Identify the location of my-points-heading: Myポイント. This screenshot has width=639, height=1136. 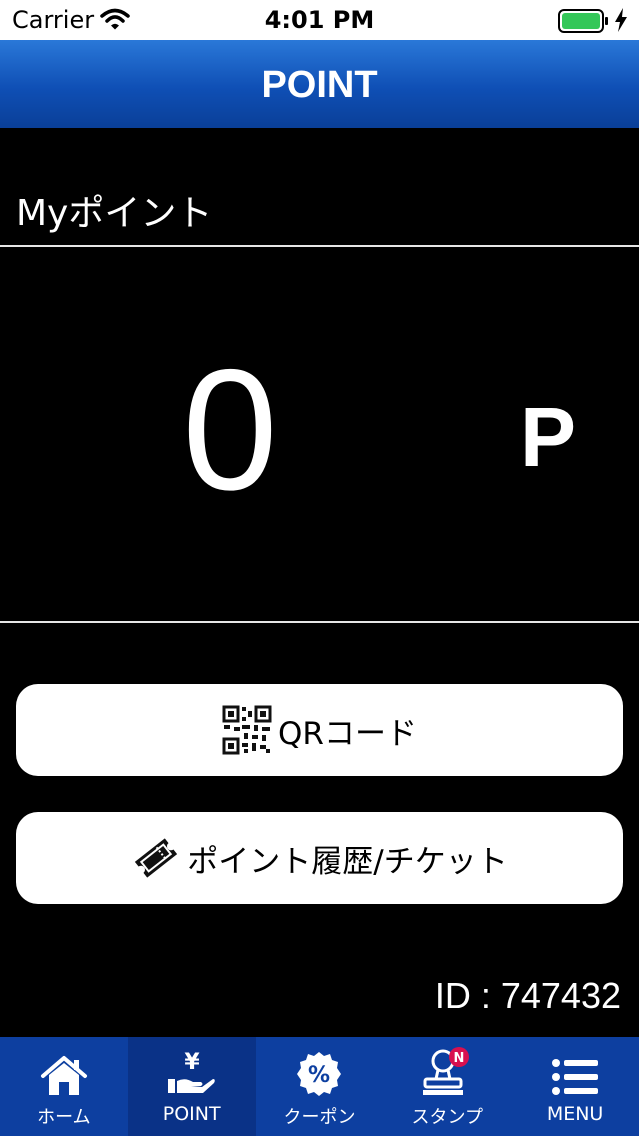
(114, 213).